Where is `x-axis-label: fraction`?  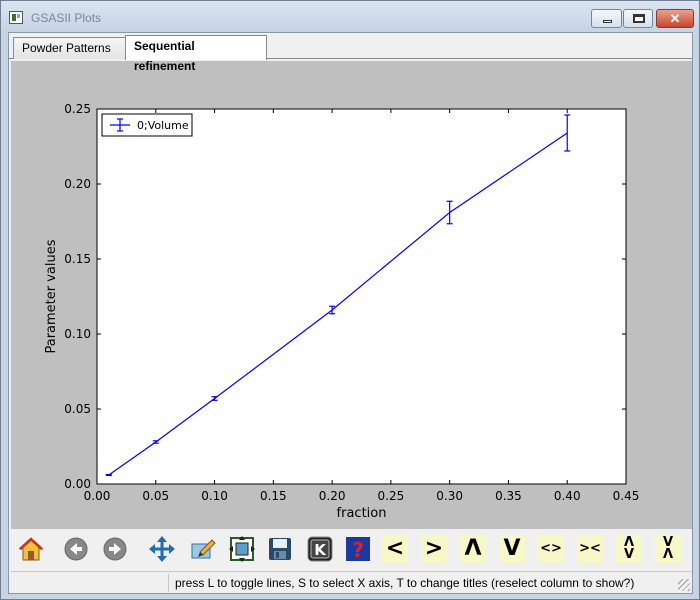
x-axis-label: fraction is located at coordinates (362, 513).